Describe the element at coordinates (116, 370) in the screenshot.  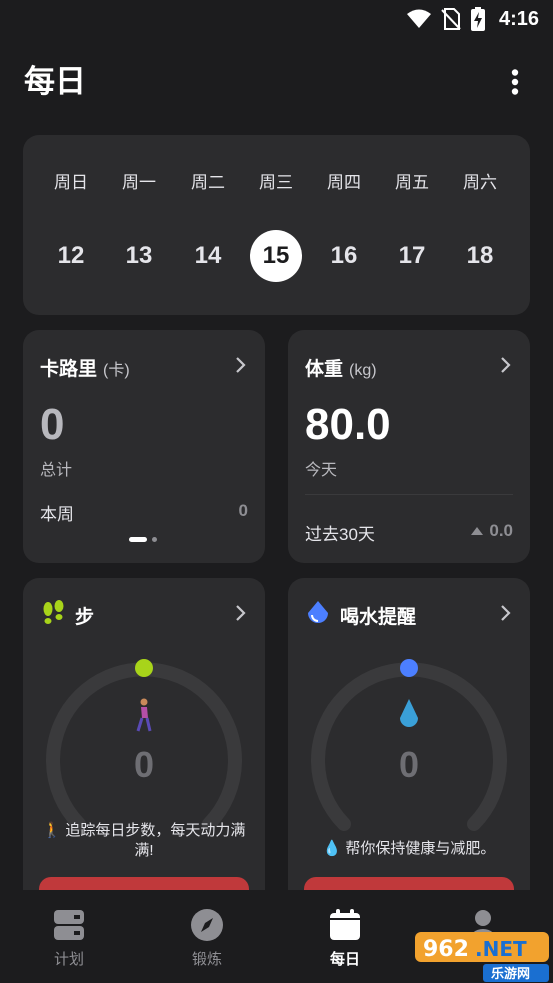
I see `calories-unit: (卡)` at that location.